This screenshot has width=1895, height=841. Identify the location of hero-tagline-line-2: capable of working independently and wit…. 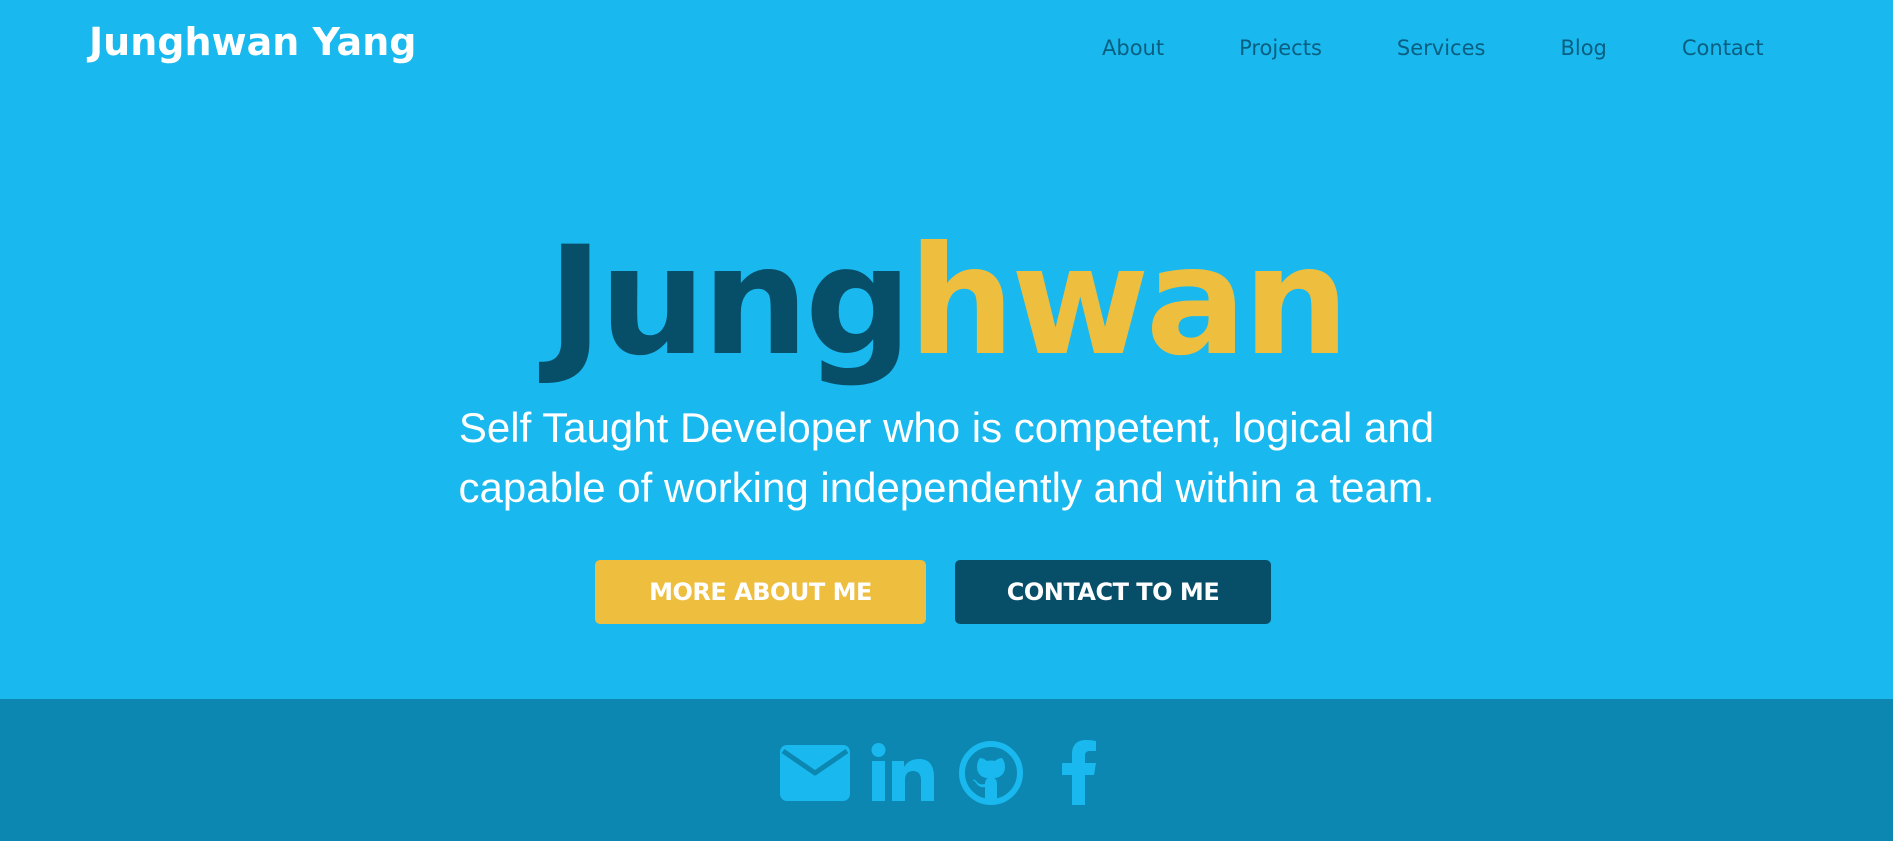
(946, 487).